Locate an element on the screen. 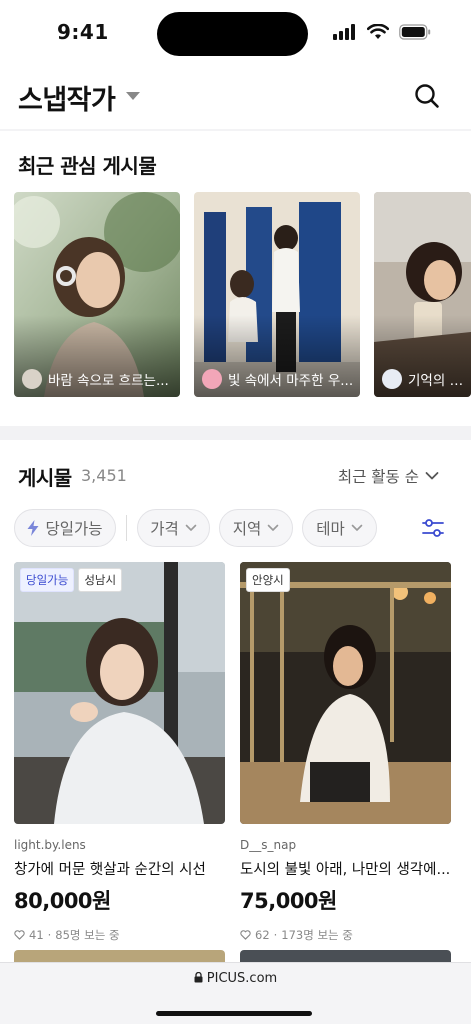  chip-price-label: 가격 is located at coordinates (164, 529).